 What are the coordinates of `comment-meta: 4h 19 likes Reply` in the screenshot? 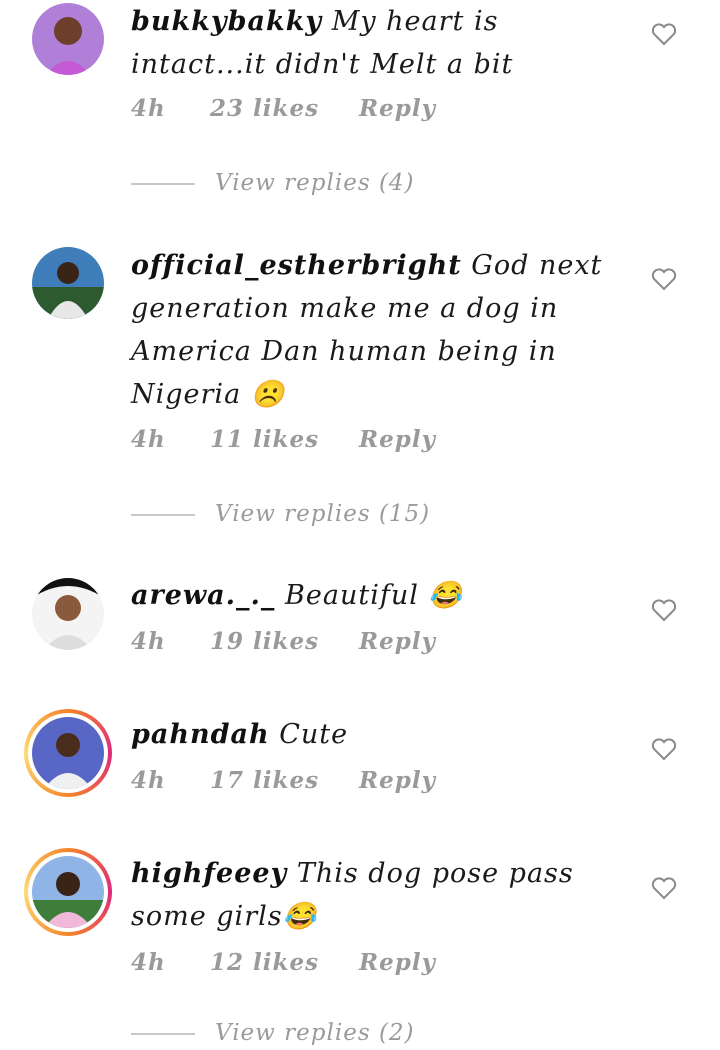 It's located at (283, 641).